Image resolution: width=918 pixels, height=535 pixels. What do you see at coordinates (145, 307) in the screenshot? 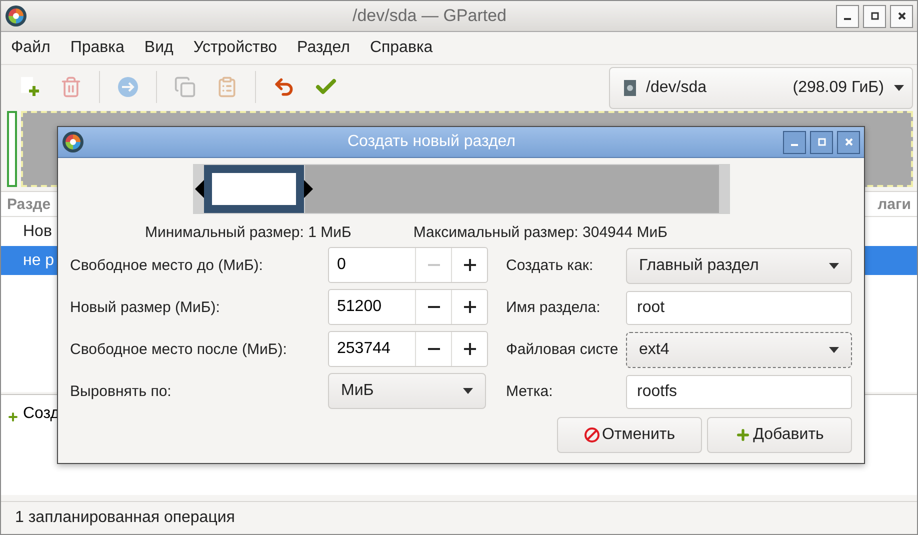
I see `field-label: Новый размер (МиБ):` at bounding box center [145, 307].